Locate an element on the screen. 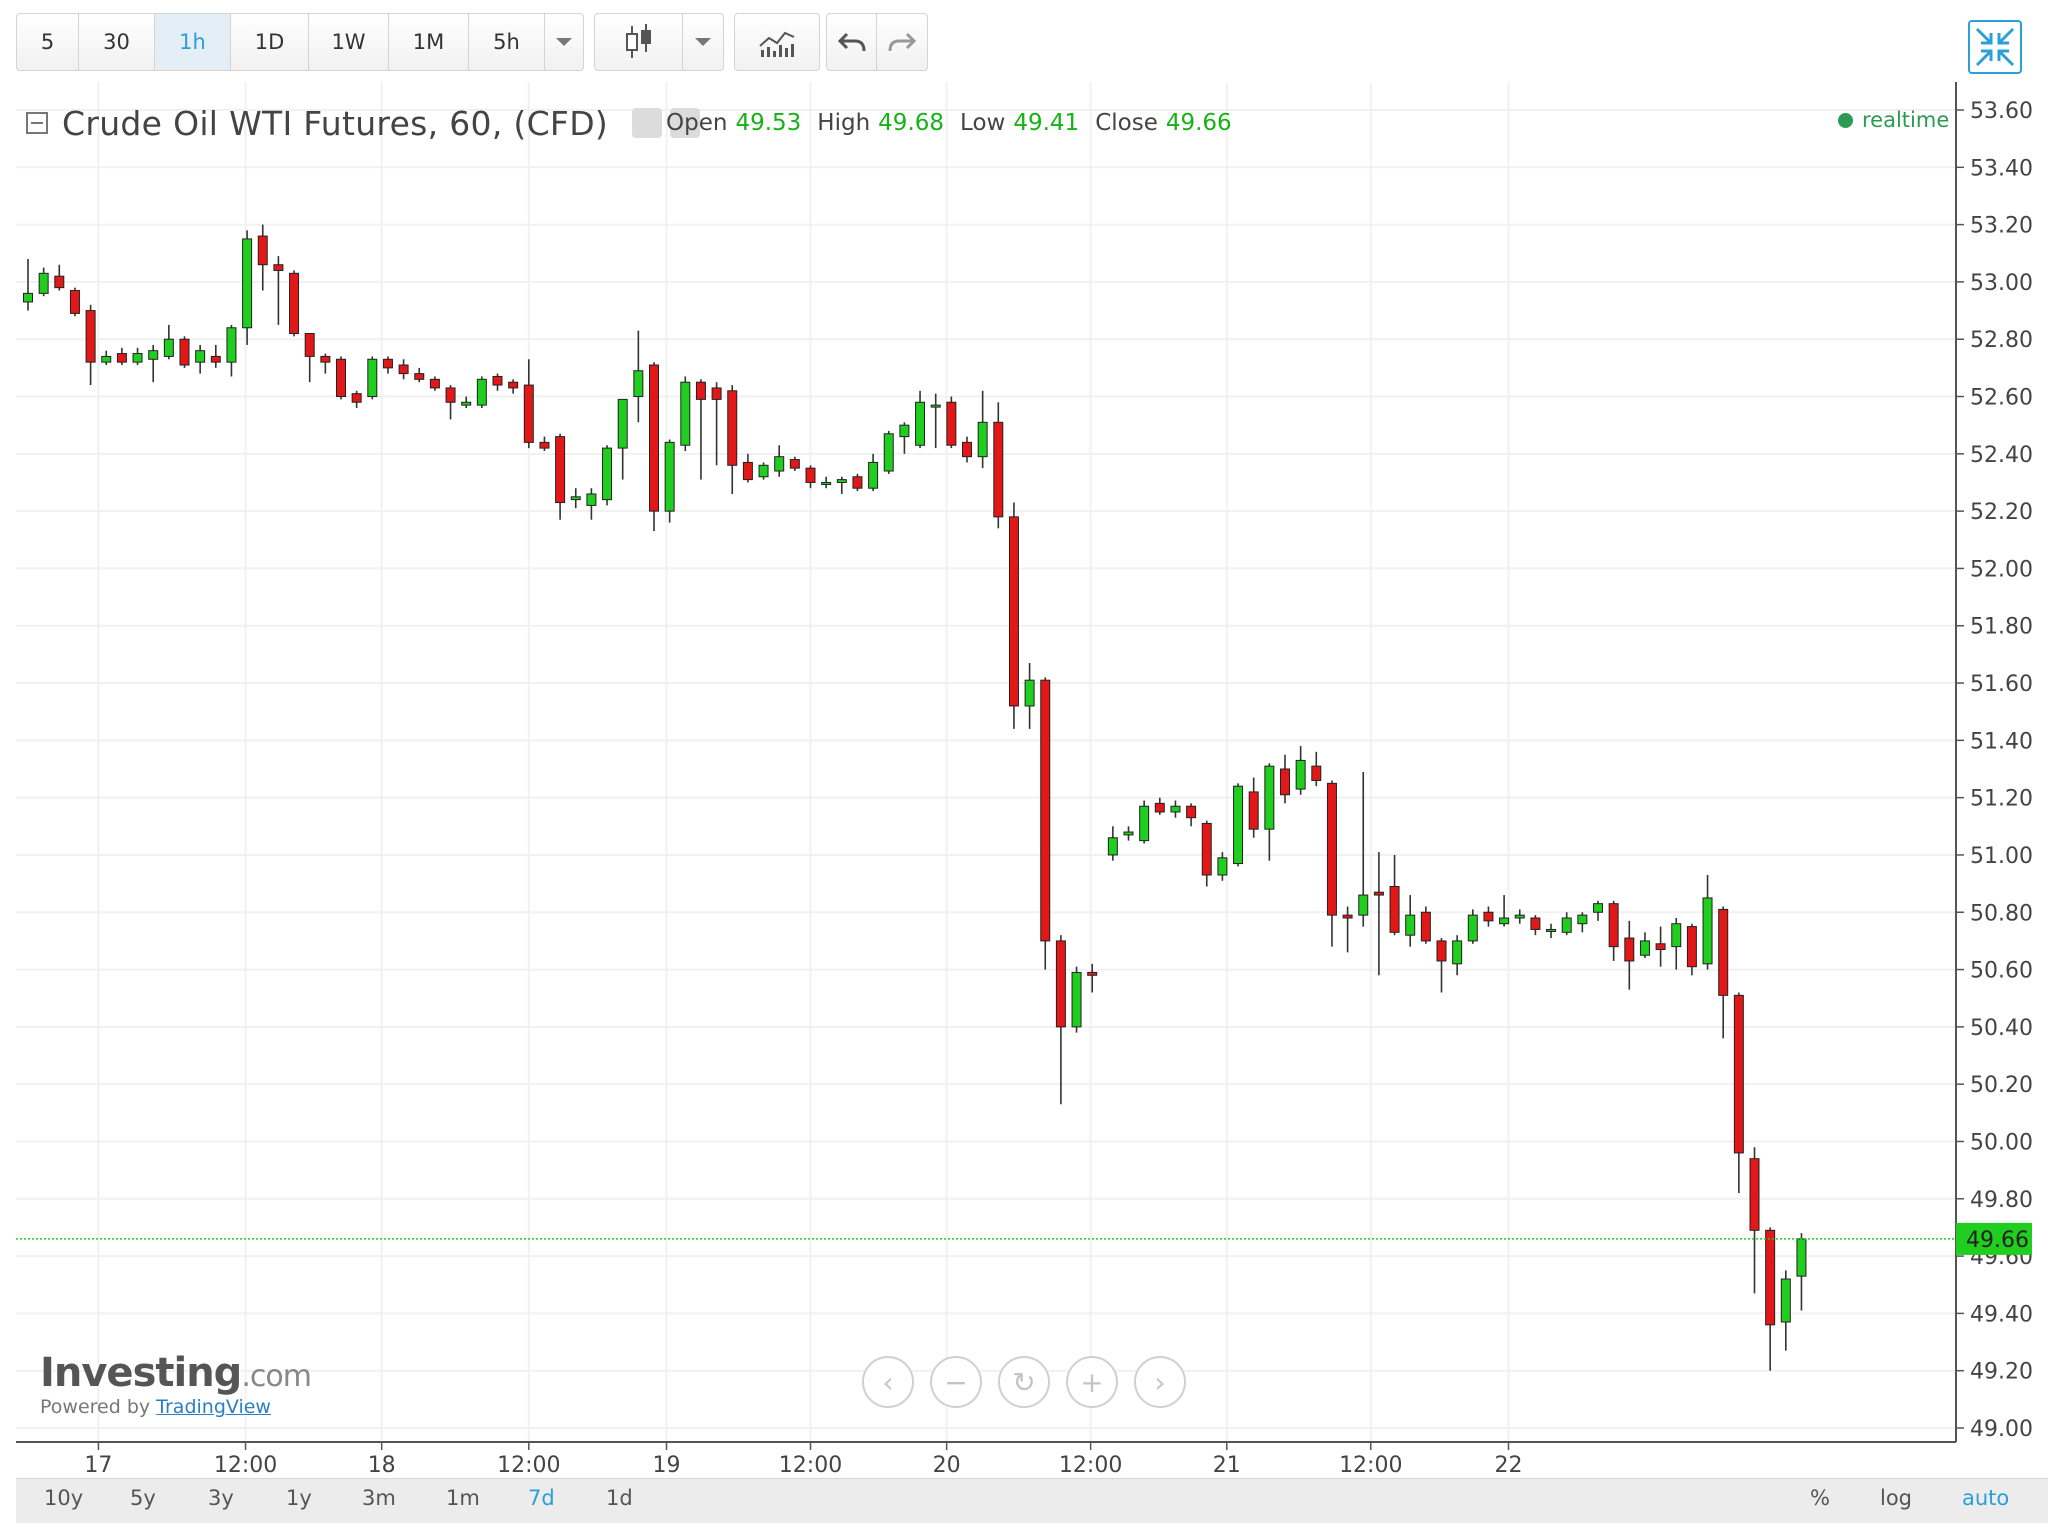 The image size is (2048, 1536). range-7d: 7d is located at coordinates (541, 1498).